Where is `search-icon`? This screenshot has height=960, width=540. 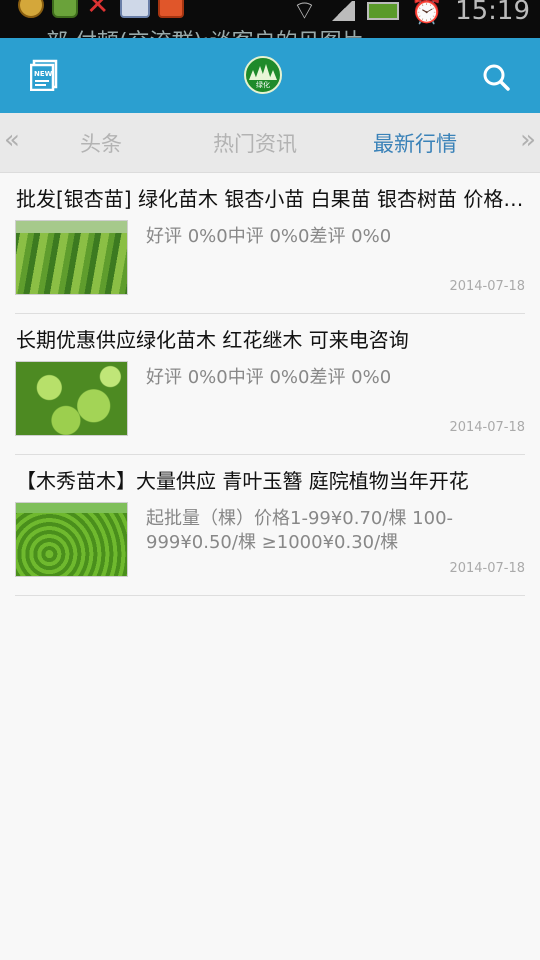
search-icon is located at coordinates (496, 77).